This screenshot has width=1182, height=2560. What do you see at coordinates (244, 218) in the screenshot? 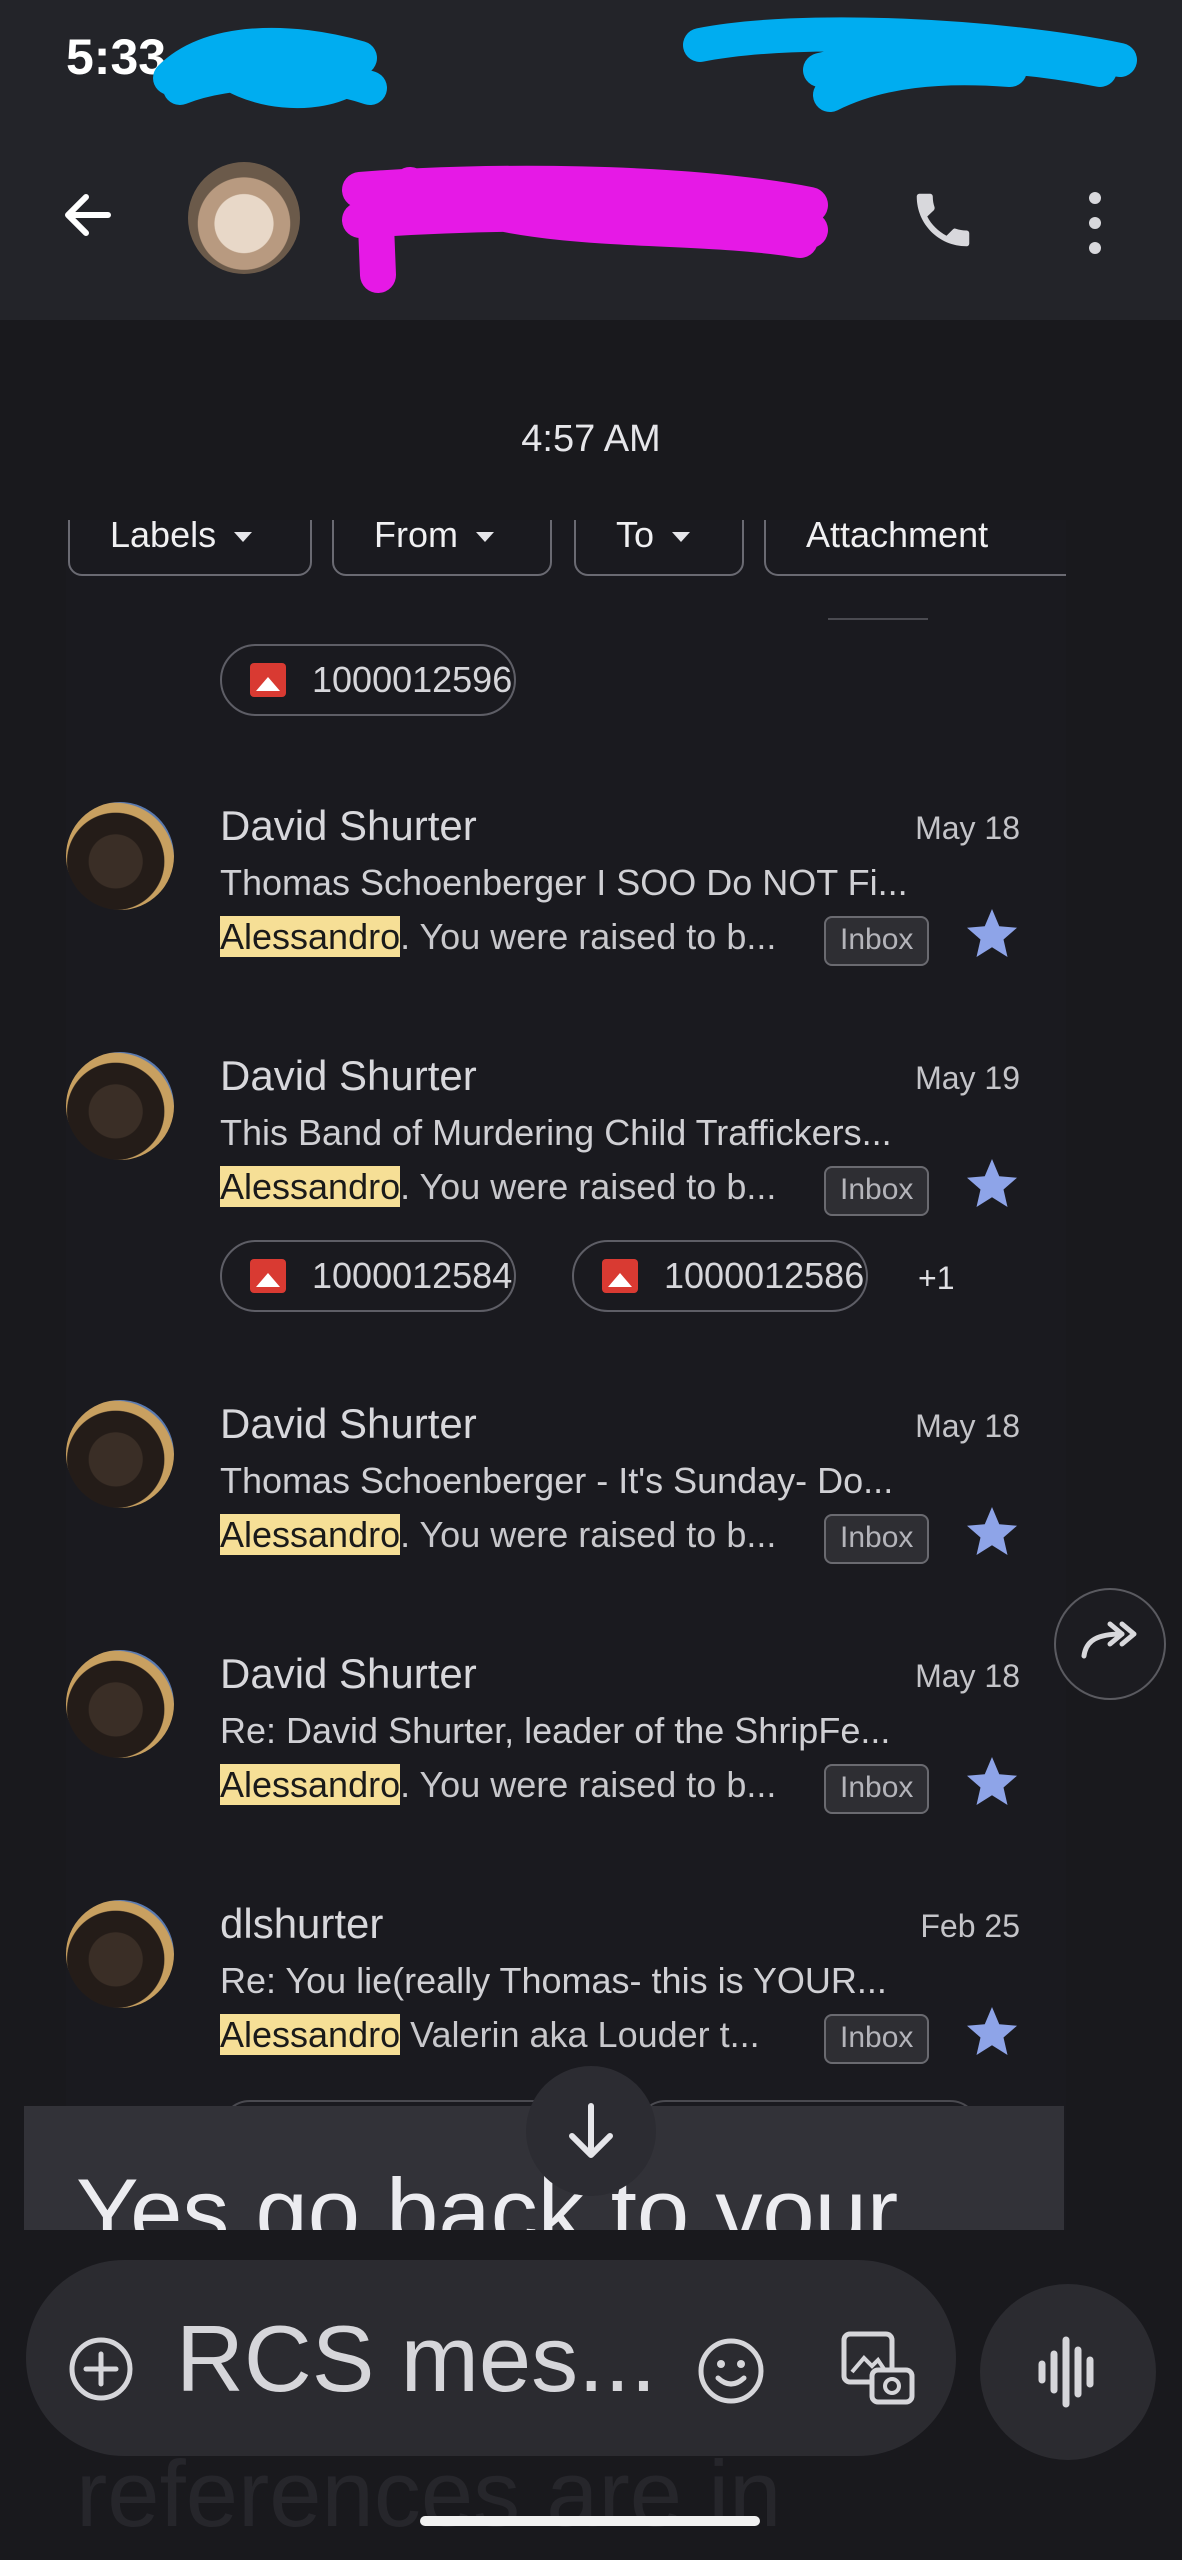
I see `contact-avatar` at bounding box center [244, 218].